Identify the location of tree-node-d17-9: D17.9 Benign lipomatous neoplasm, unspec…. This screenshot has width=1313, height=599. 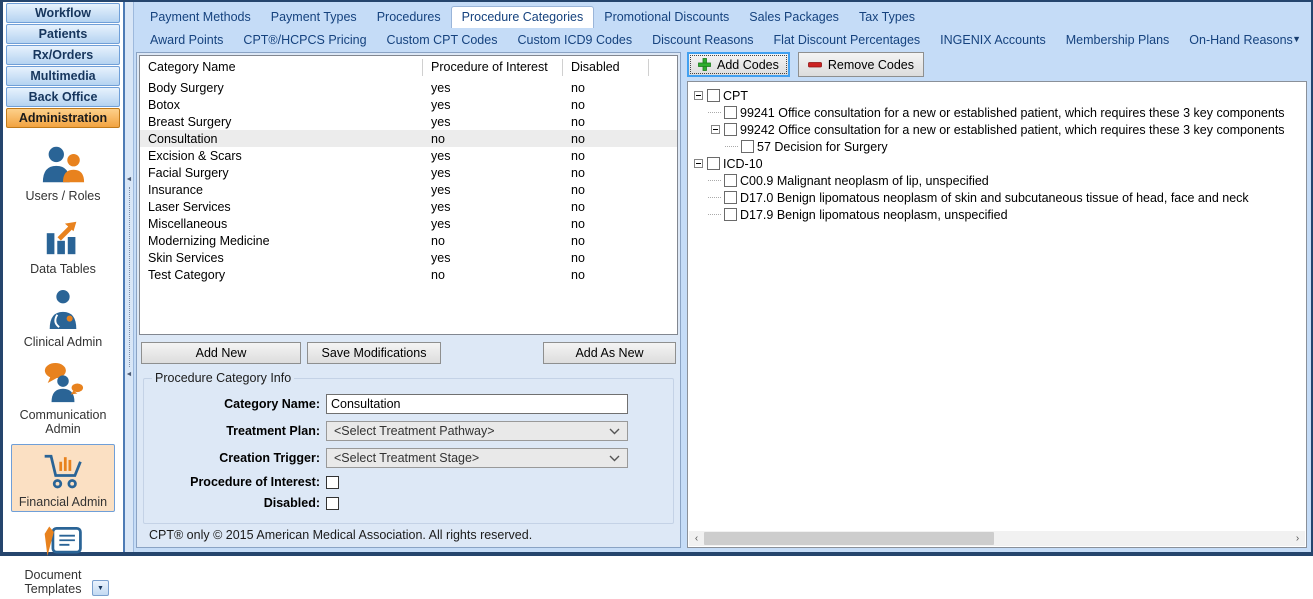
(999, 214).